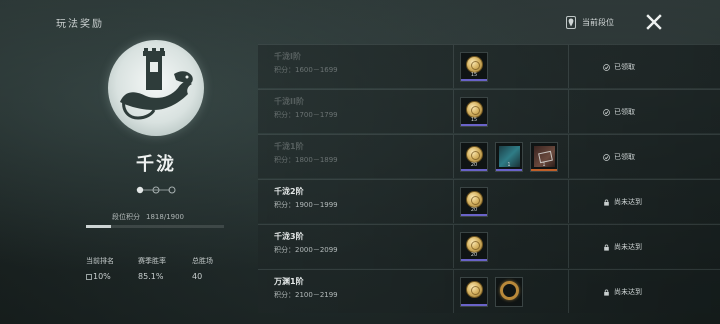 This screenshot has height=324, width=720. Describe the element at coordinates (222, 268) in the screenshot. I see `stat-total-wins: 总胜场 40` at that location.